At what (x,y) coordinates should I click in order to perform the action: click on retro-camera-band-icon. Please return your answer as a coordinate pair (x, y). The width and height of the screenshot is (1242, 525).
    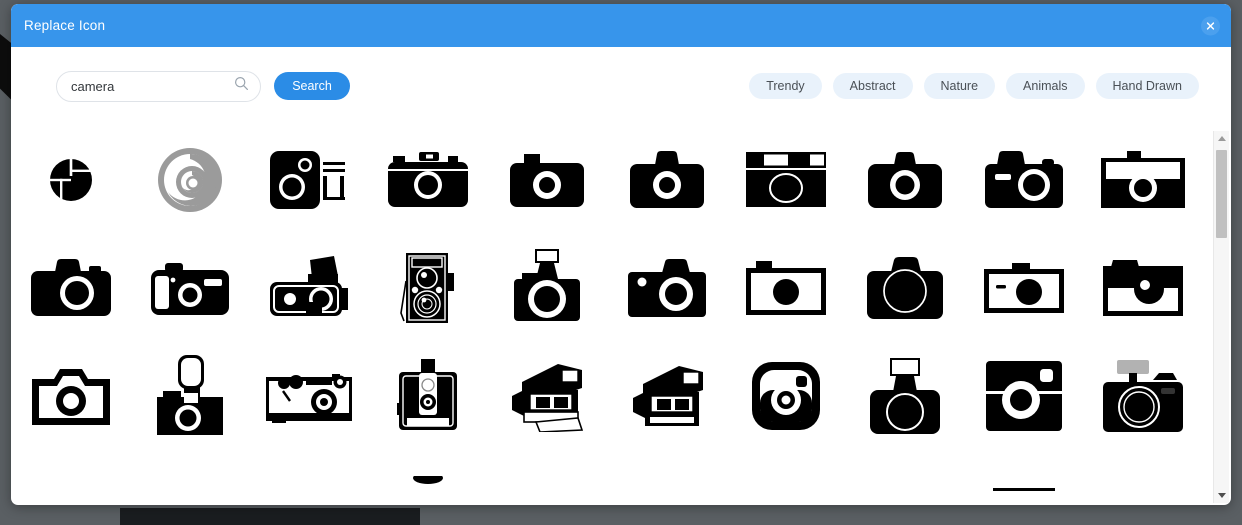
    Looking at the image, I should click on (1024, 396).